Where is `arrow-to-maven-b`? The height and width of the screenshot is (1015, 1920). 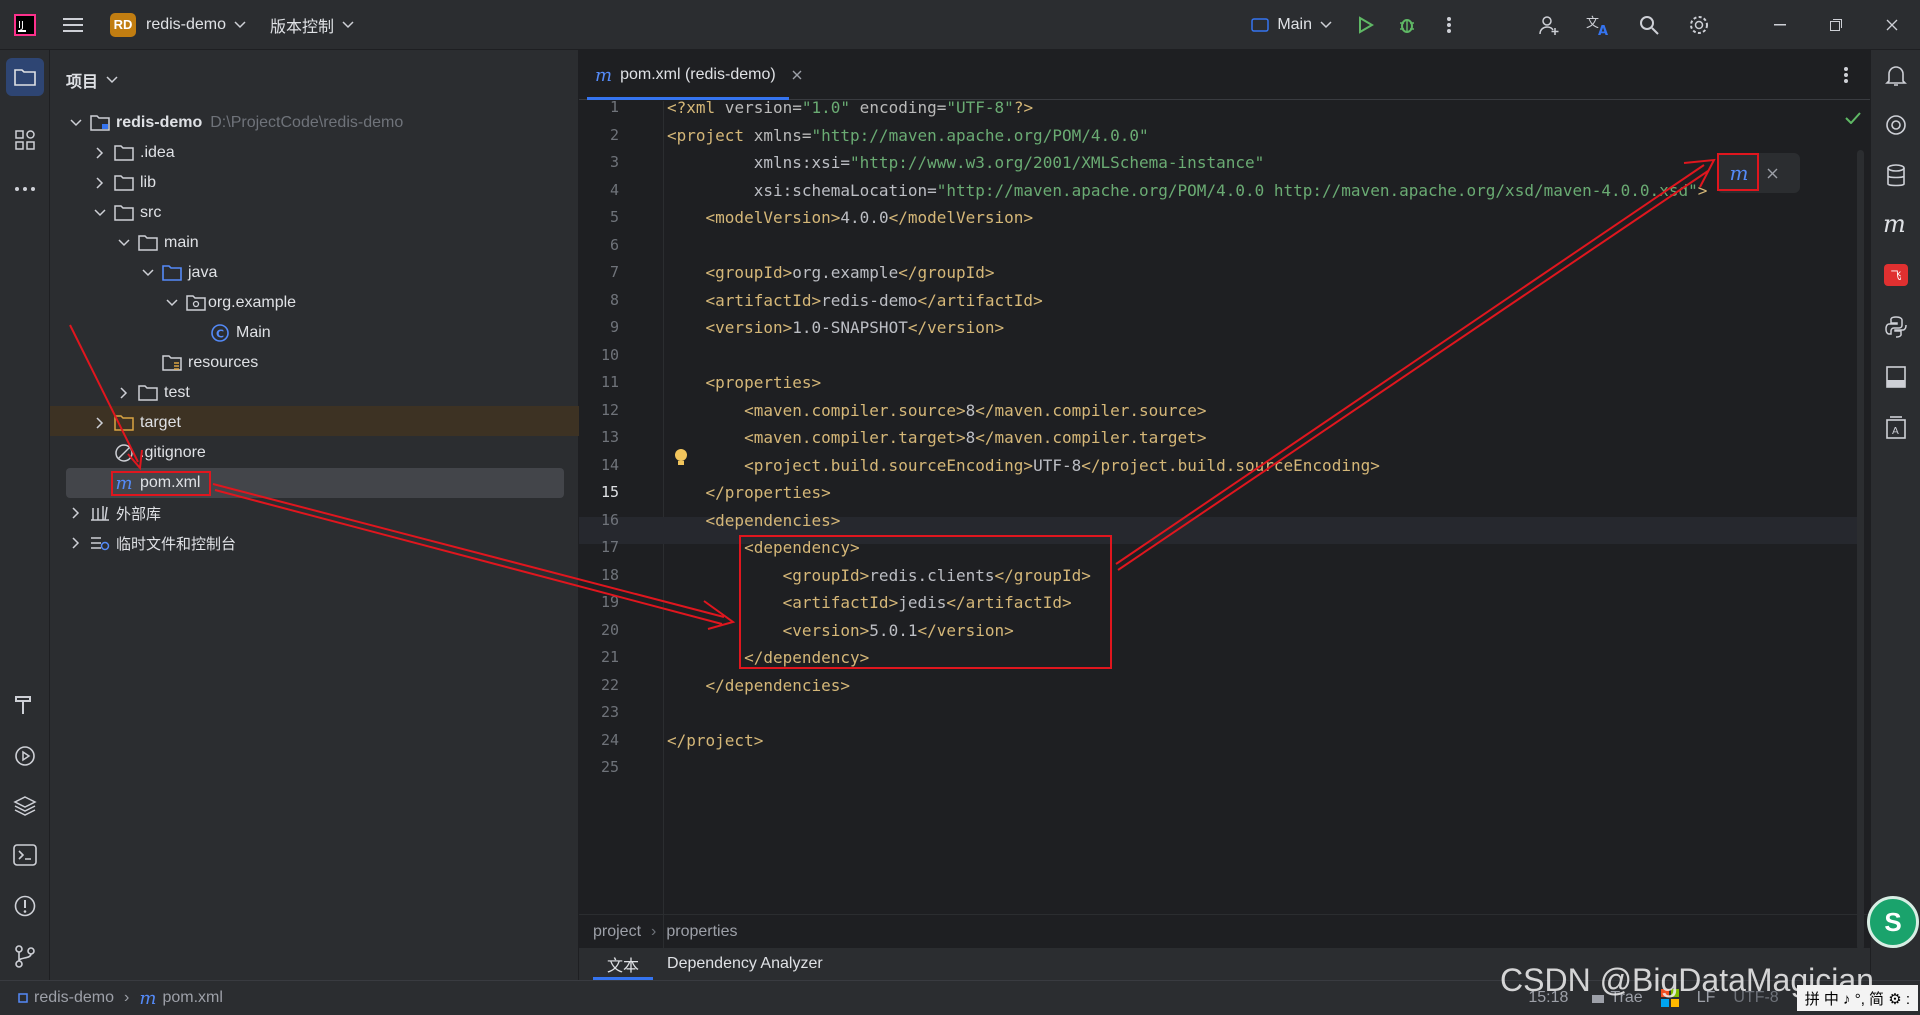
arrow-to-maven-b is located at coordinates (1413, 370).